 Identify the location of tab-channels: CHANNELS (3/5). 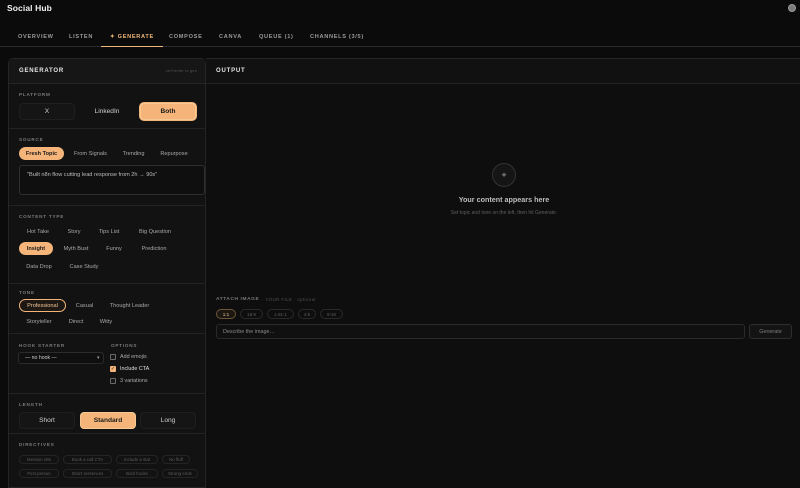
(337, 37).